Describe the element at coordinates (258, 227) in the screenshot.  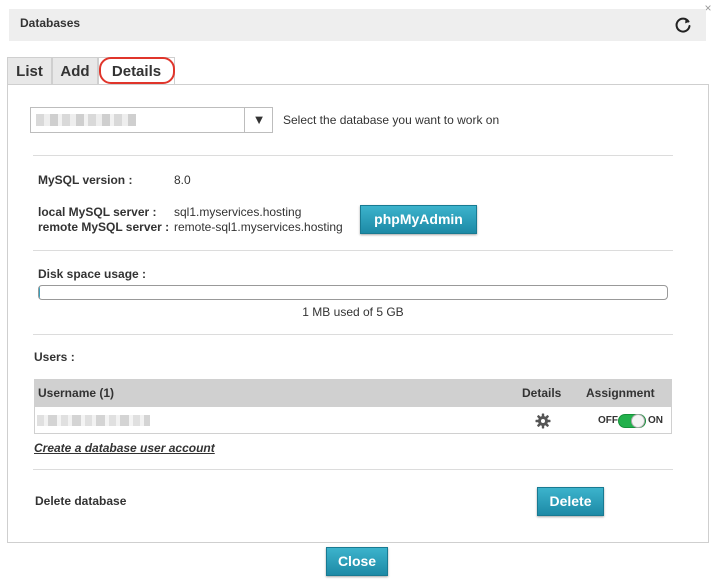
I see `remote-server-value: remote-sql1.myservices.hosting` at that location.